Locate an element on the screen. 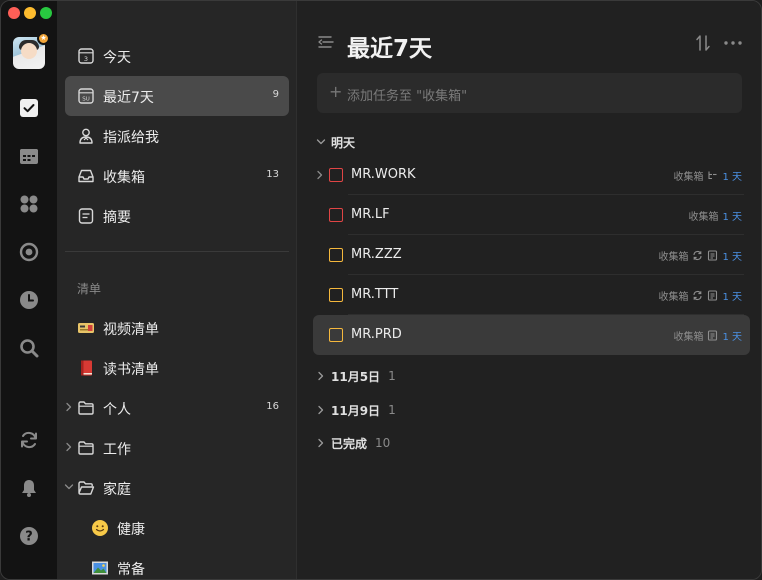 This screenshot has height=580, width=762. sidebar-item-label: 个人 is located at coordinates (117, 410).